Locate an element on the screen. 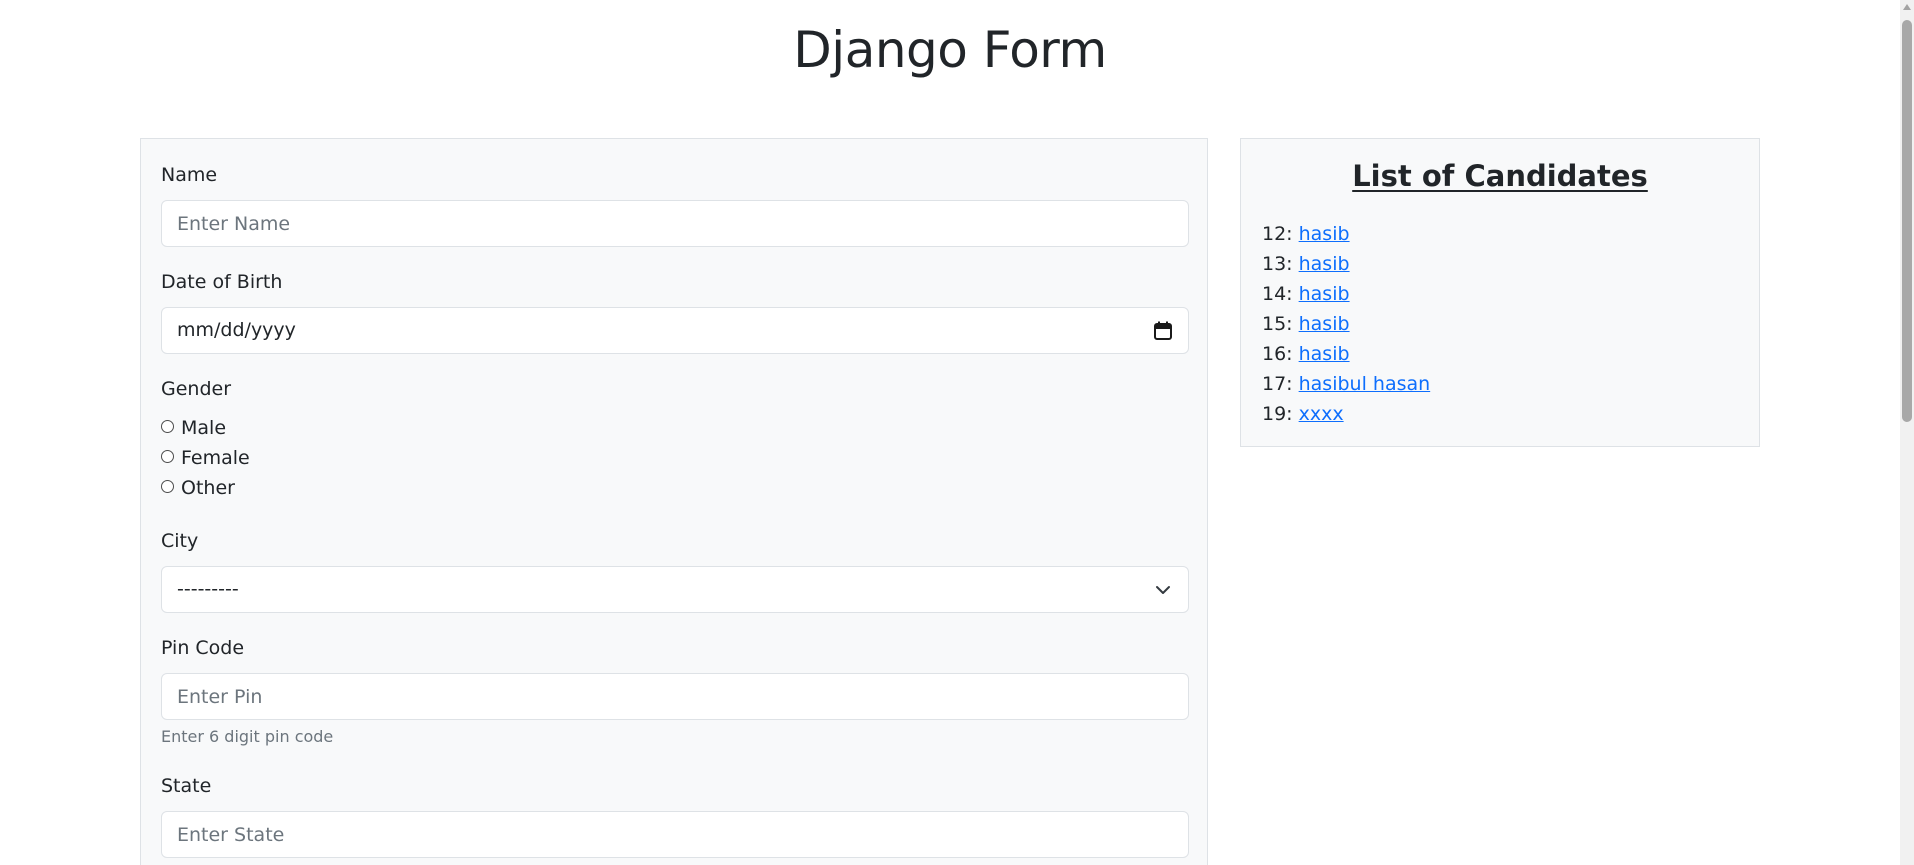 The width and height of the screenshot is (1914, 865). list-item: 14: hasib is located at coordinates (1346, 294).